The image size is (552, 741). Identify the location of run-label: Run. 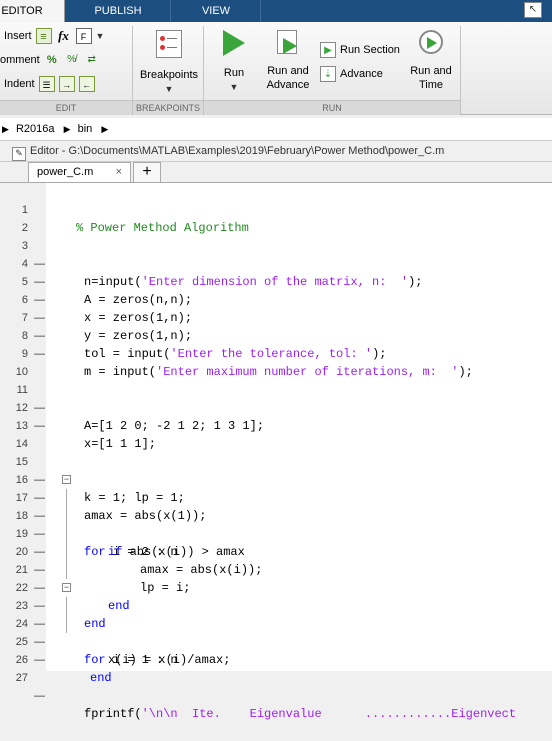
(234, 73).